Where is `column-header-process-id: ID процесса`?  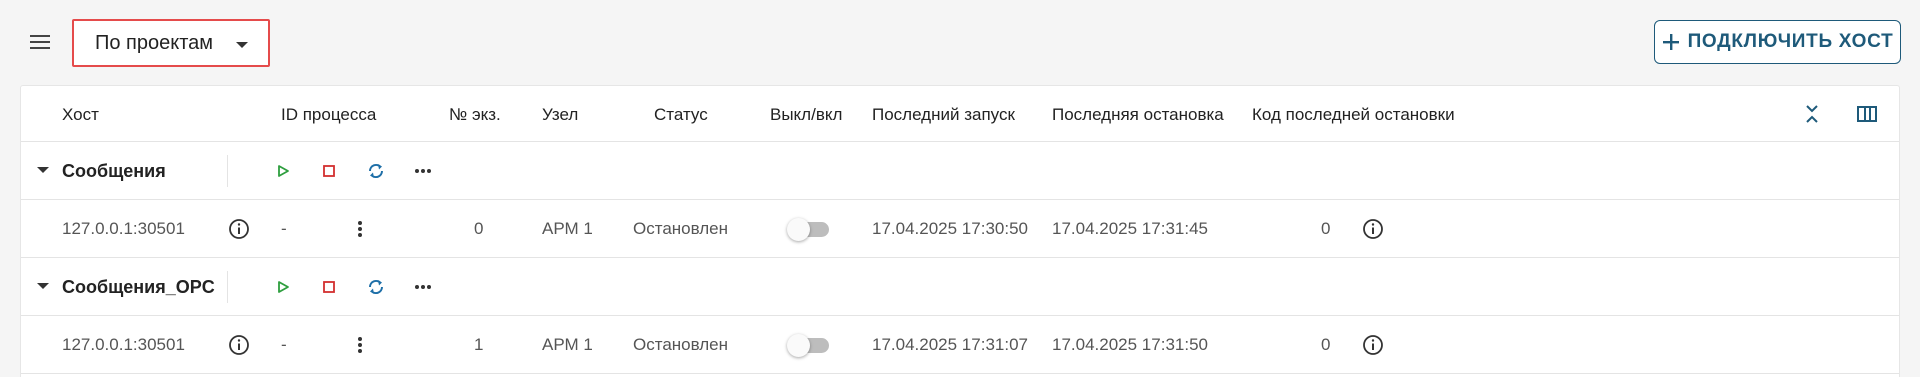
column-header-process-id: ID процесса is located at coordinates (328, 115).